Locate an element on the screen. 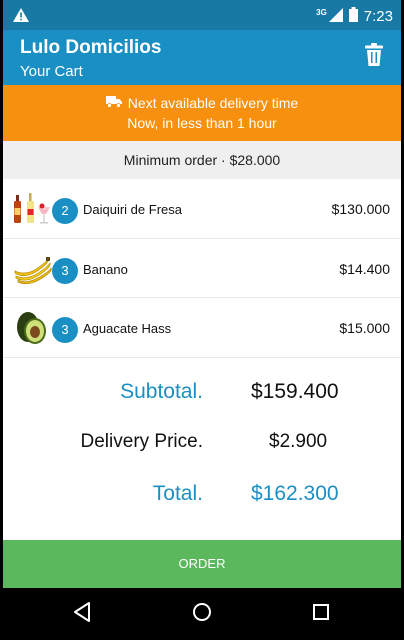 The width and height of the screenshot is (404, 640). delivery-time-heading: Next available delivery time is located at coordinates (202, 103).